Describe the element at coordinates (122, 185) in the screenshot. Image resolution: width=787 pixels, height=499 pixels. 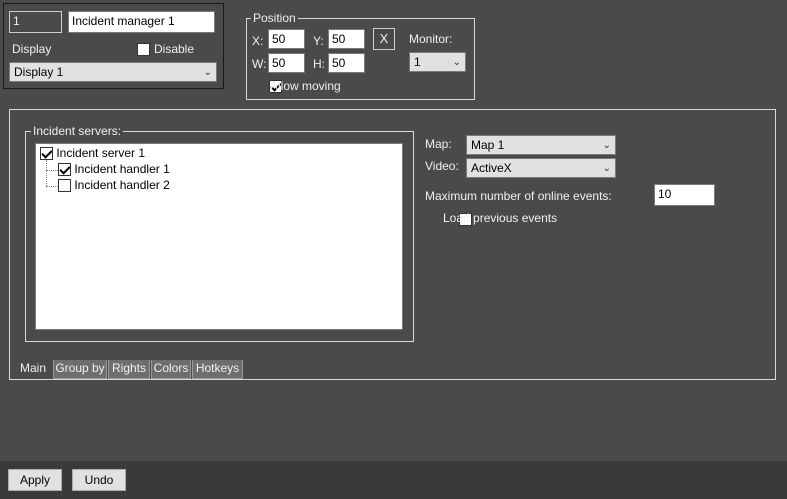
I see `handler-2-label: Incident handler 2` at that location.